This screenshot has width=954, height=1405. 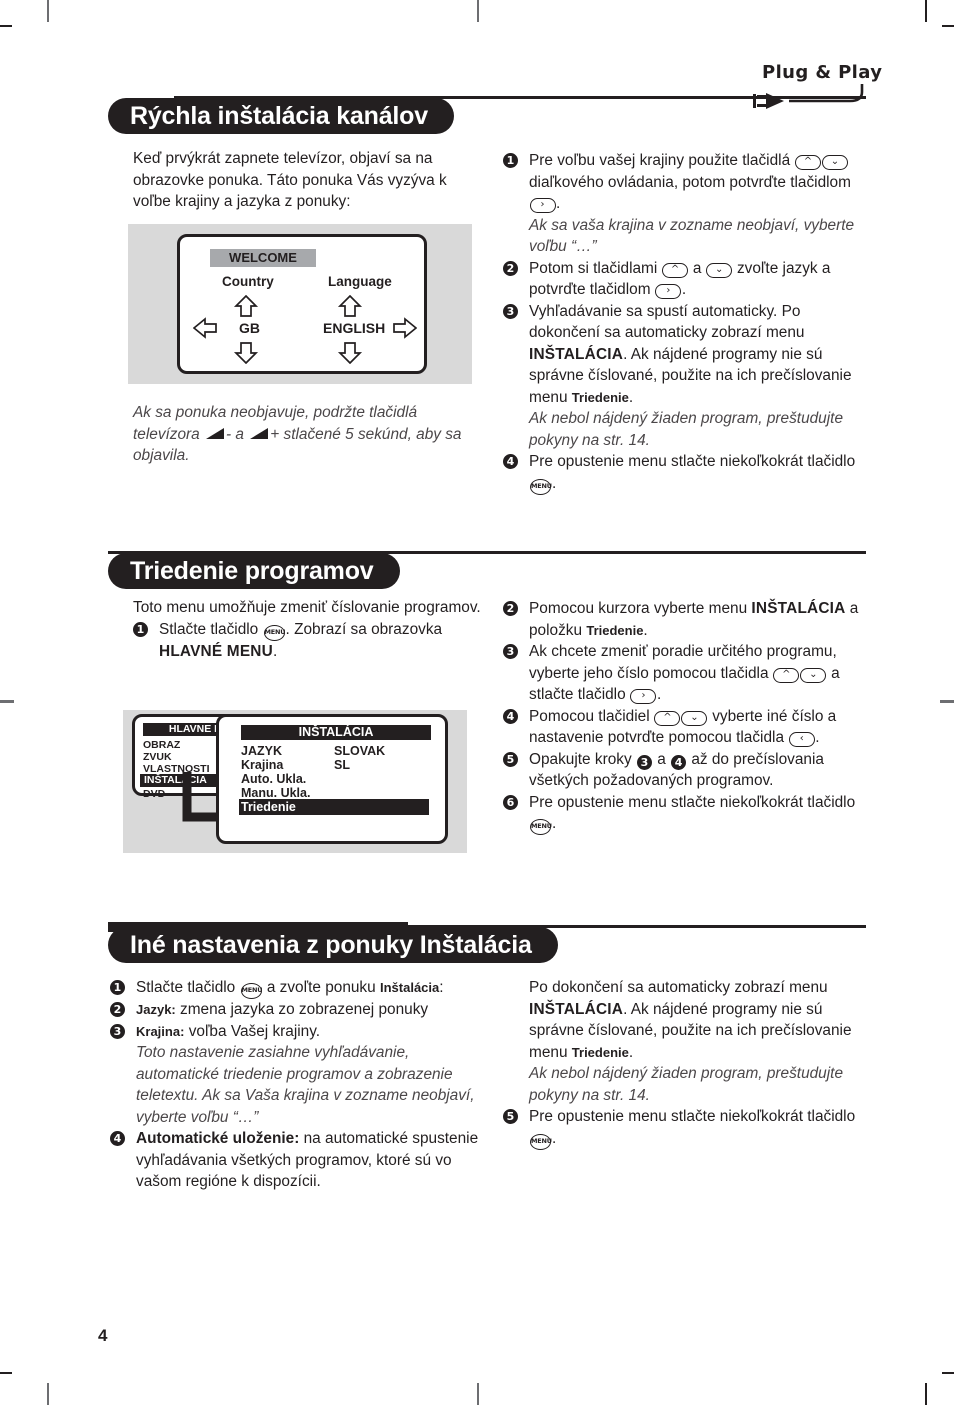 What do you see at coordinates (281, 116) in the screenshot?
I see `section-title-quick-install: Rýchla inštalácia kanálov` at bounding box center [281, 116].